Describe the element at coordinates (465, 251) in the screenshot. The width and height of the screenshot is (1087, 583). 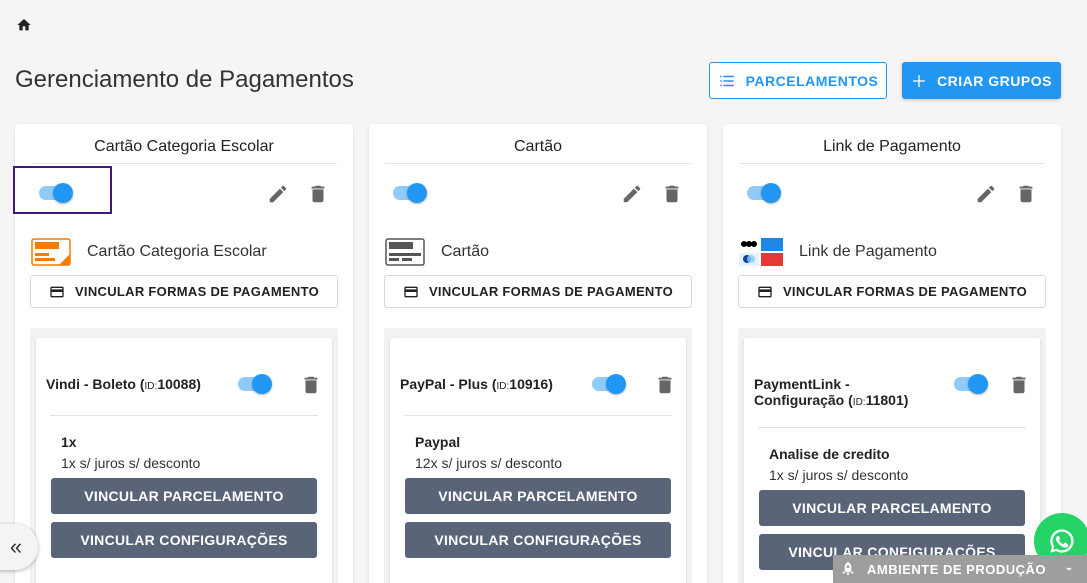
I see `payment-method-label: Cartão` at that location.